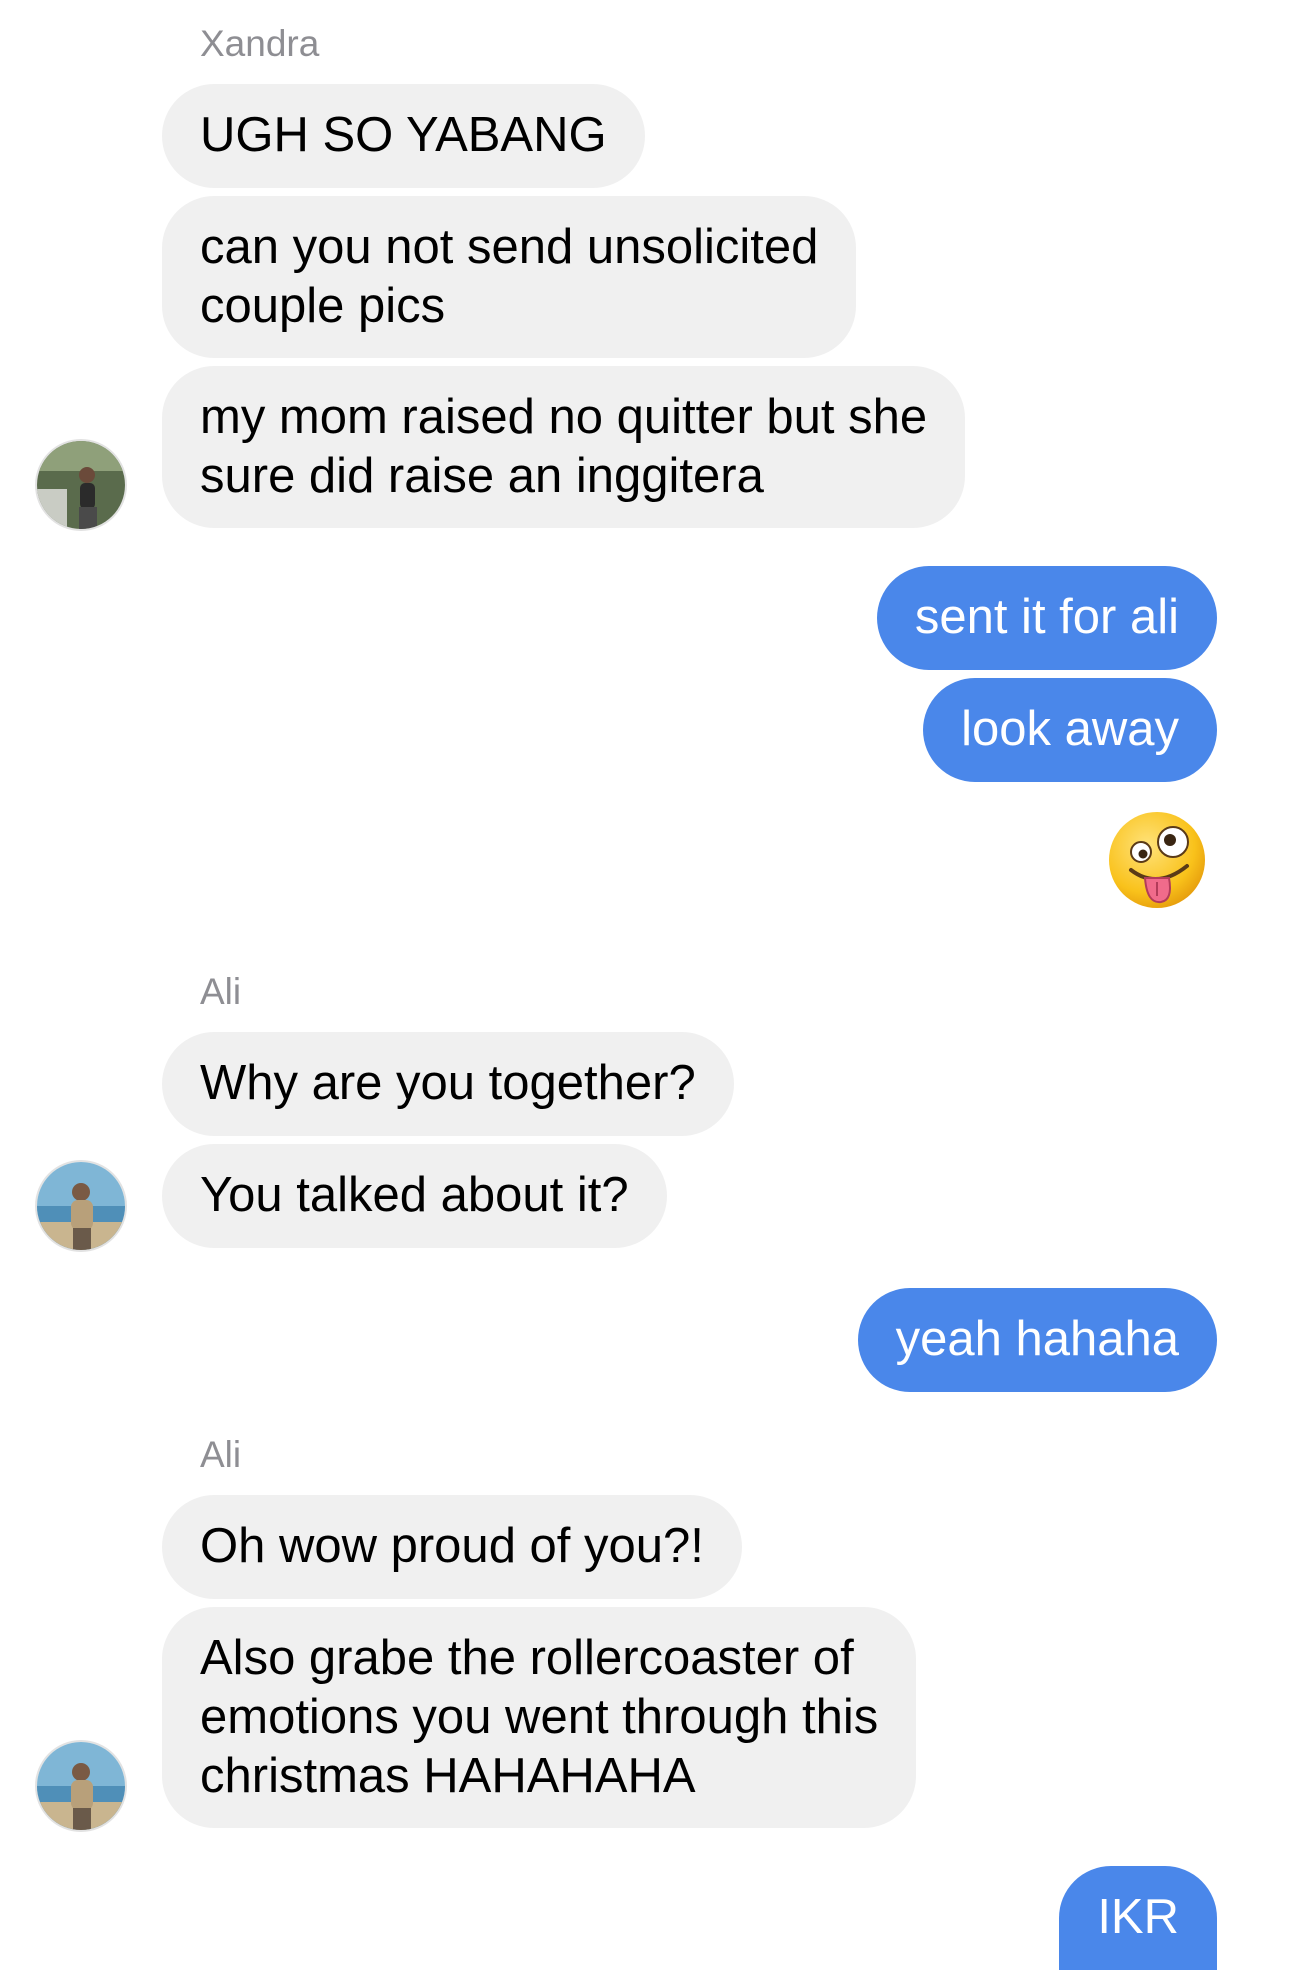 The image size is (1289, 1970). I want to click on sender-name: Xandra, so click(260, 43).